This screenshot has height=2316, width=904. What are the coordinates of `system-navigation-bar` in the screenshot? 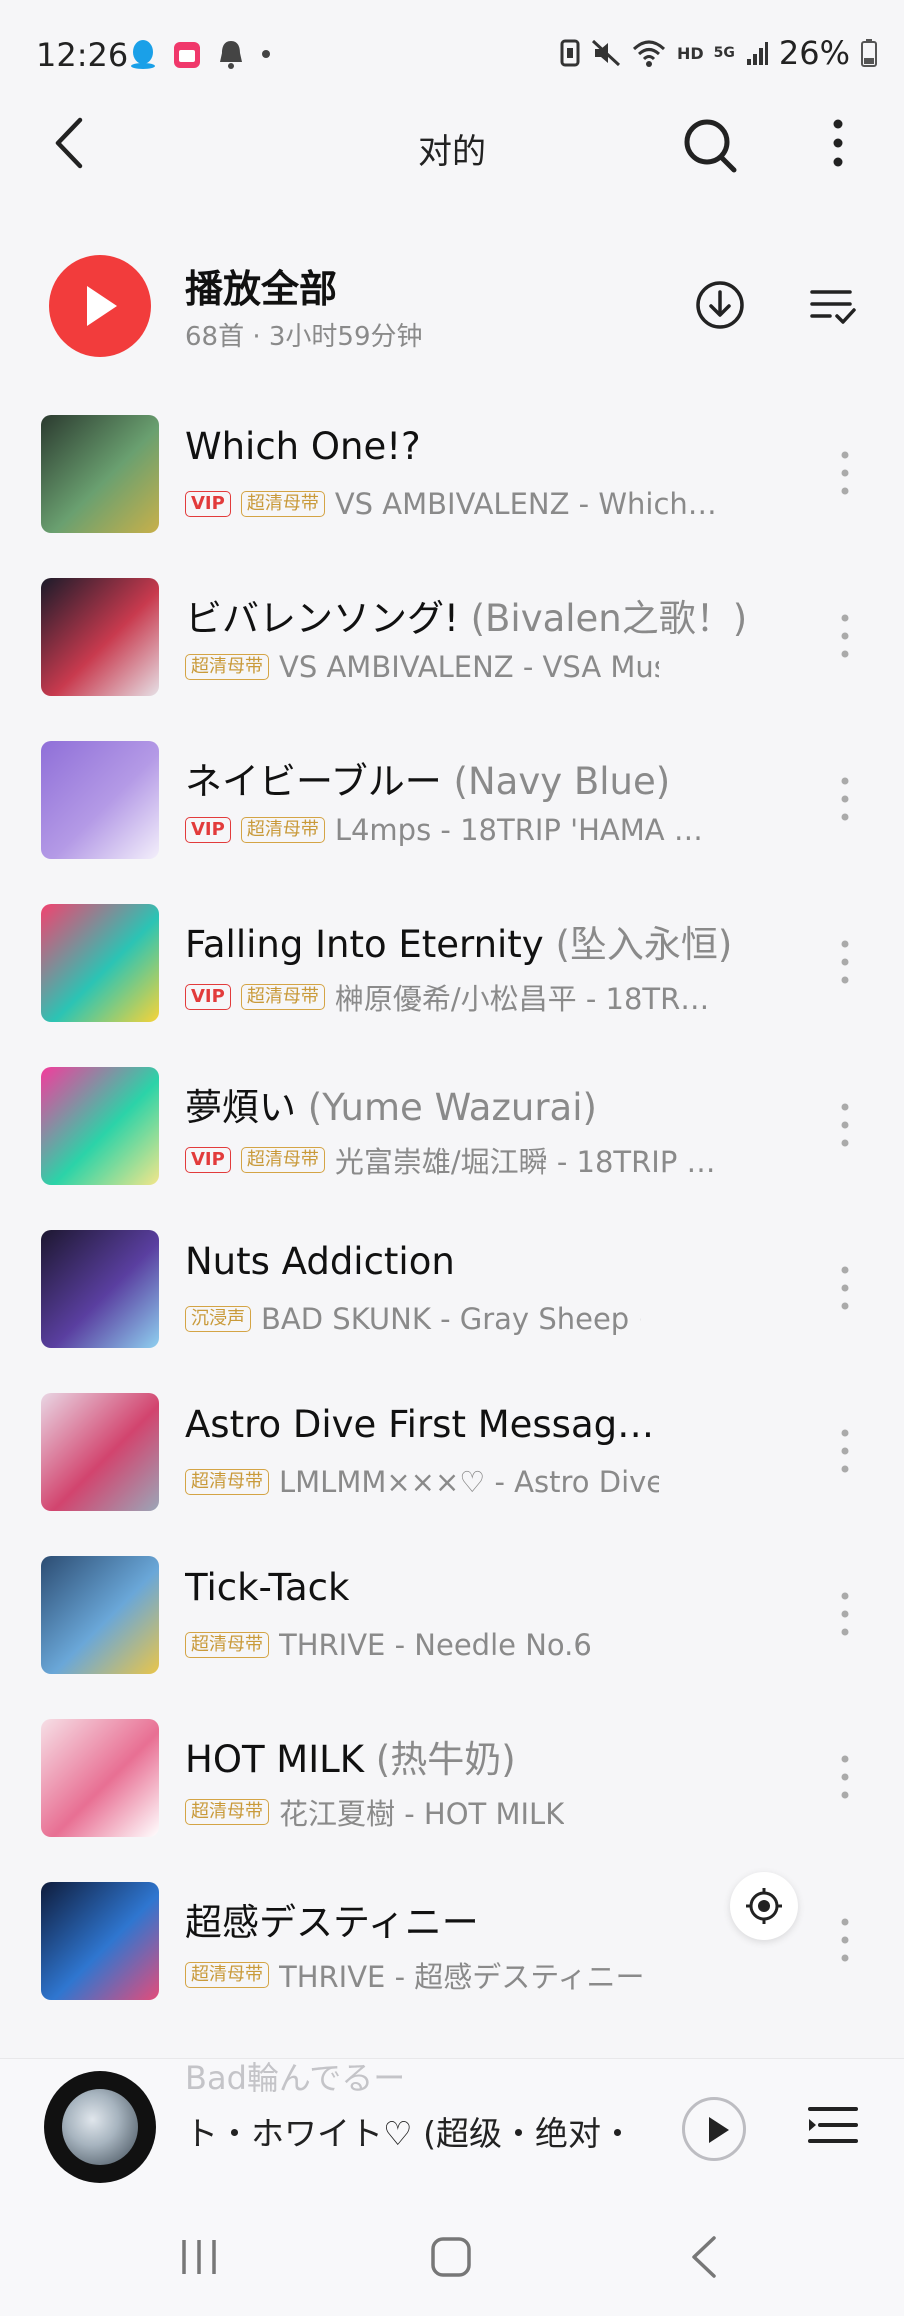 It's located at (452, 2257).